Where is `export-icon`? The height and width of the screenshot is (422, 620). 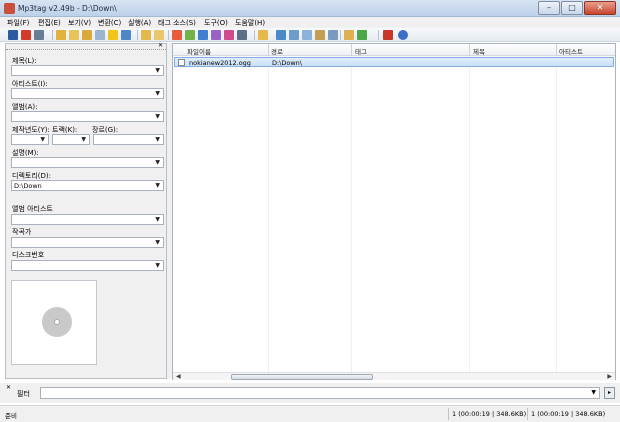
export-icon is located at coordinates (263, 35).